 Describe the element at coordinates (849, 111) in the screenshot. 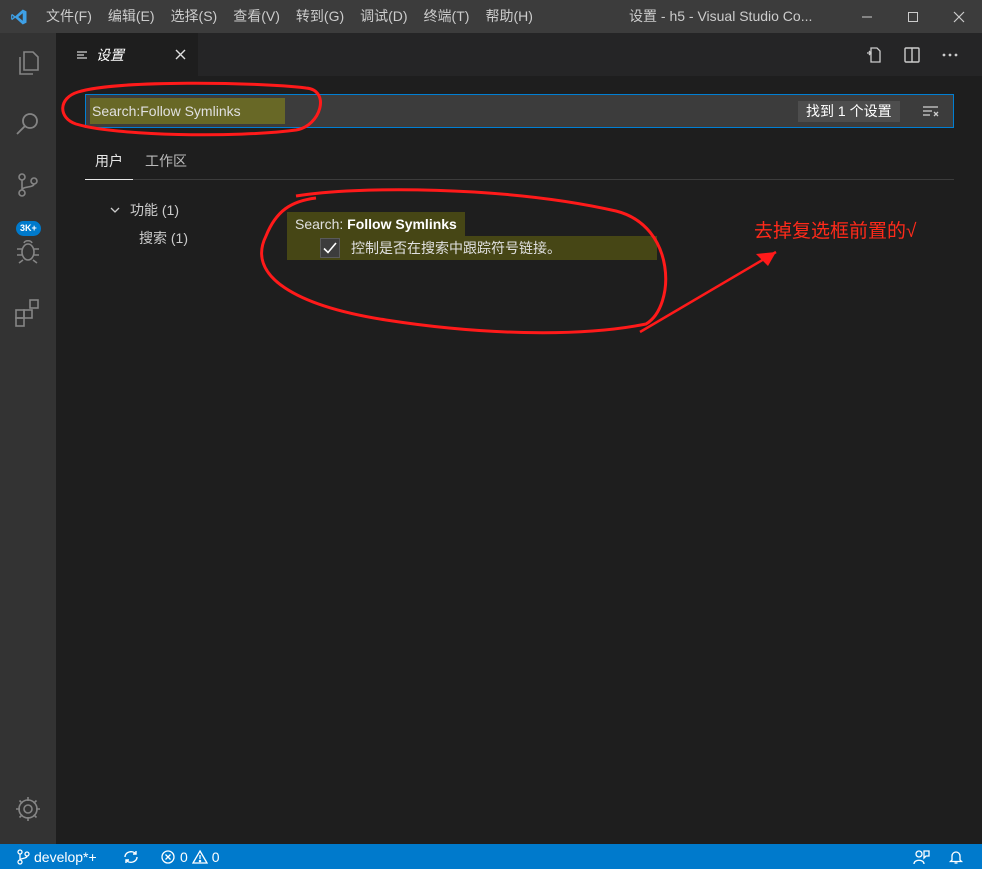

I see `result-count-badge: 找到 1 个设置` at that location.